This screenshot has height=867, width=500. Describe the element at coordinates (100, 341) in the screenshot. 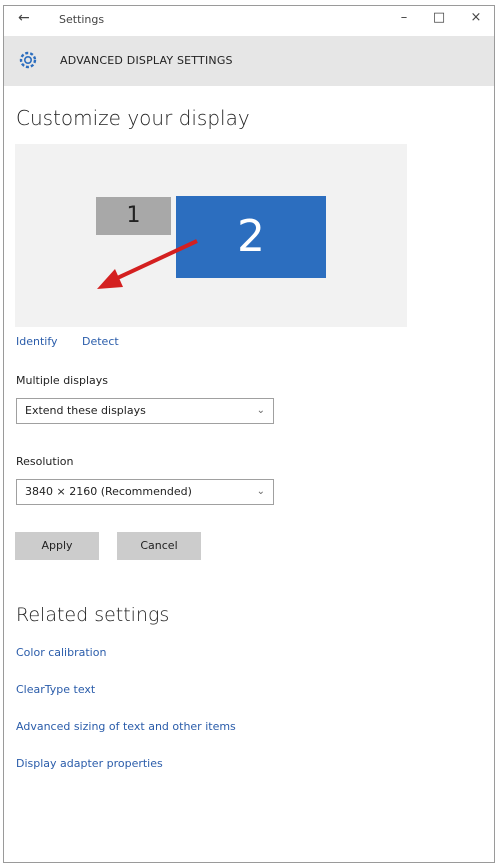

I see `detect-link: Detect` at that location.